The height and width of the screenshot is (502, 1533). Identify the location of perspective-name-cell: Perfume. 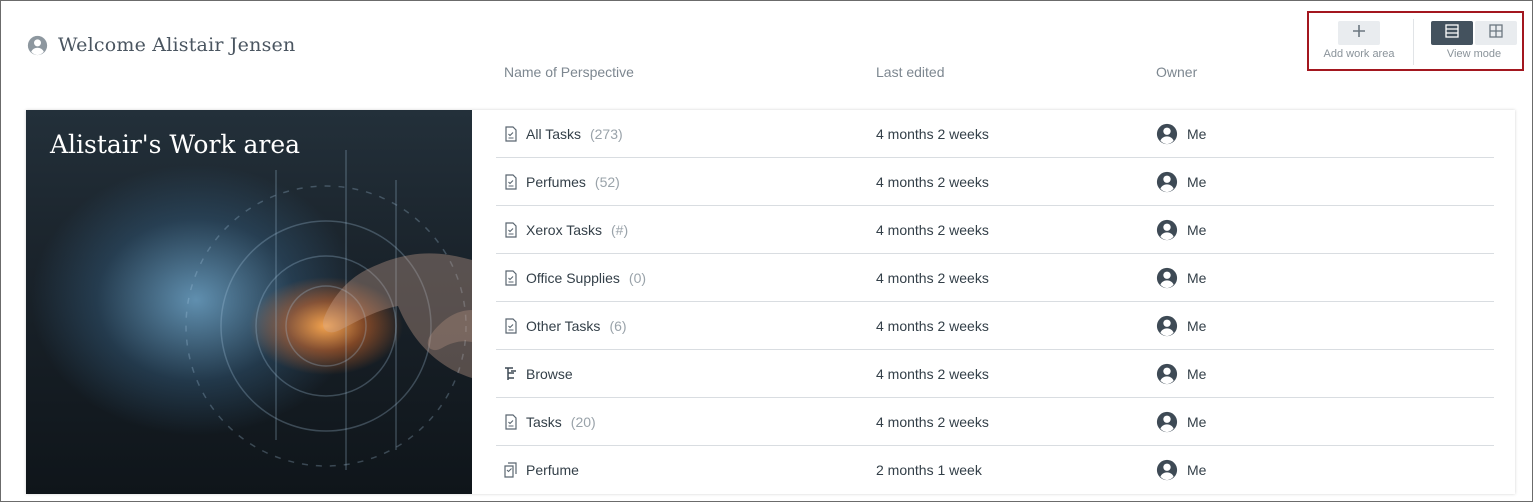
(546, 470).